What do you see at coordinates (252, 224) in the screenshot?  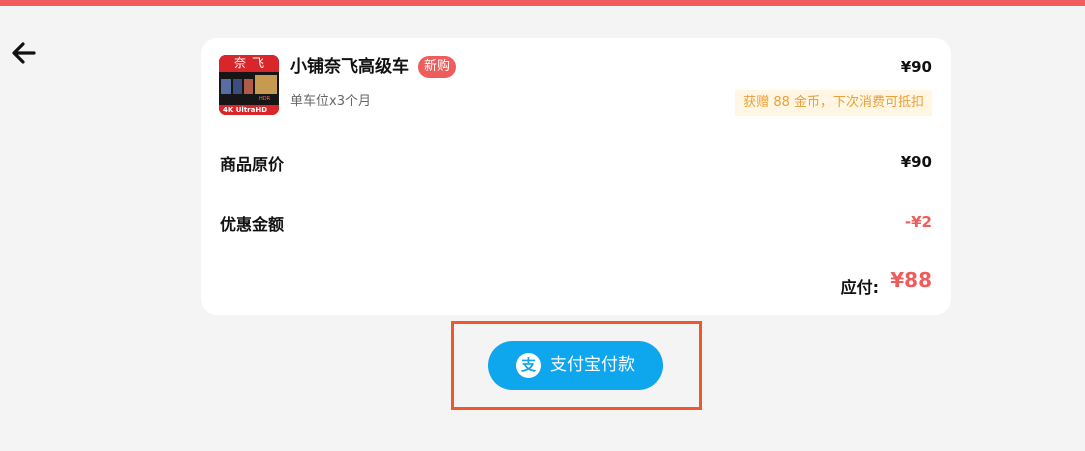 I see `discount-label: 优惠金额` at bounding box center [252, 224].